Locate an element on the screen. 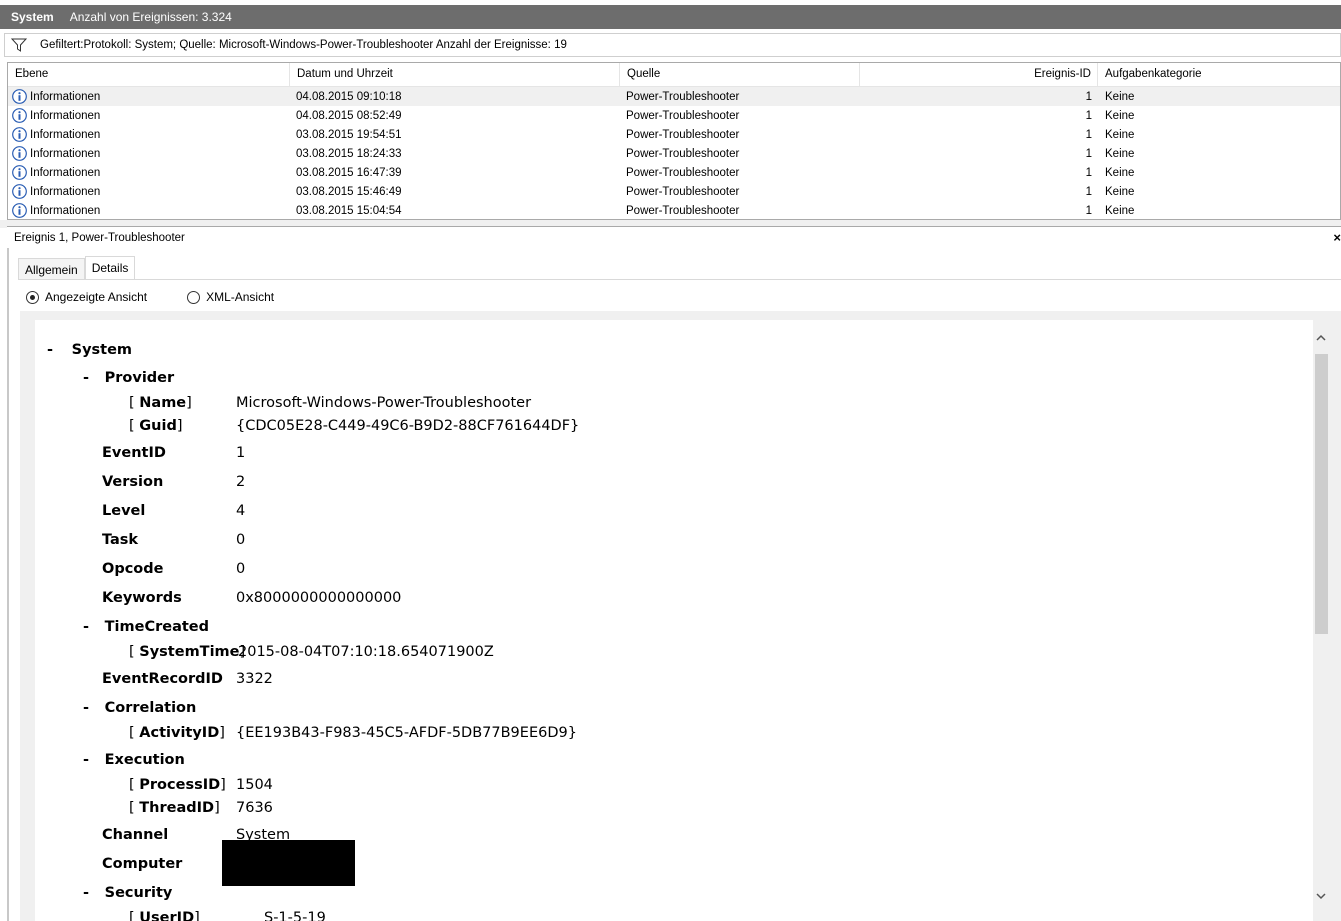  node-keywords-value: 0x8000000000000000 is located at coordinates (319, 598).